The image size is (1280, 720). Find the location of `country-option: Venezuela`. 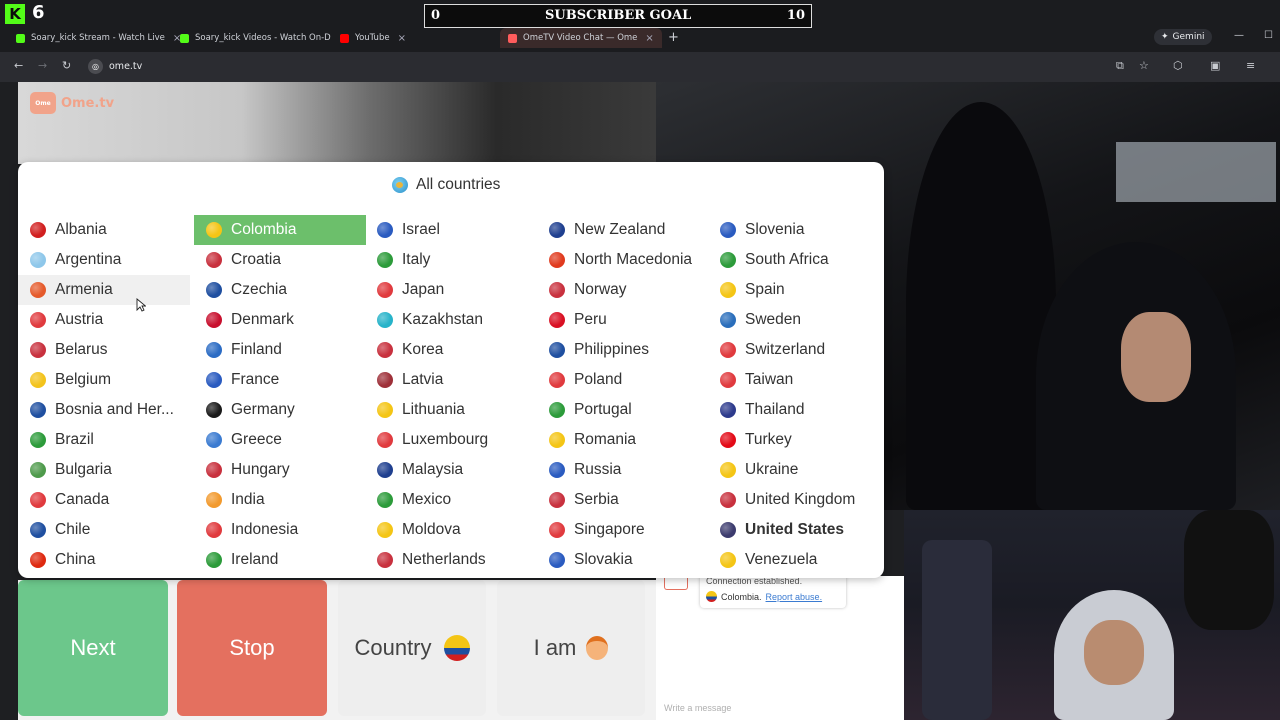

country-option: Venezuela is located at coordinates (794, 560).